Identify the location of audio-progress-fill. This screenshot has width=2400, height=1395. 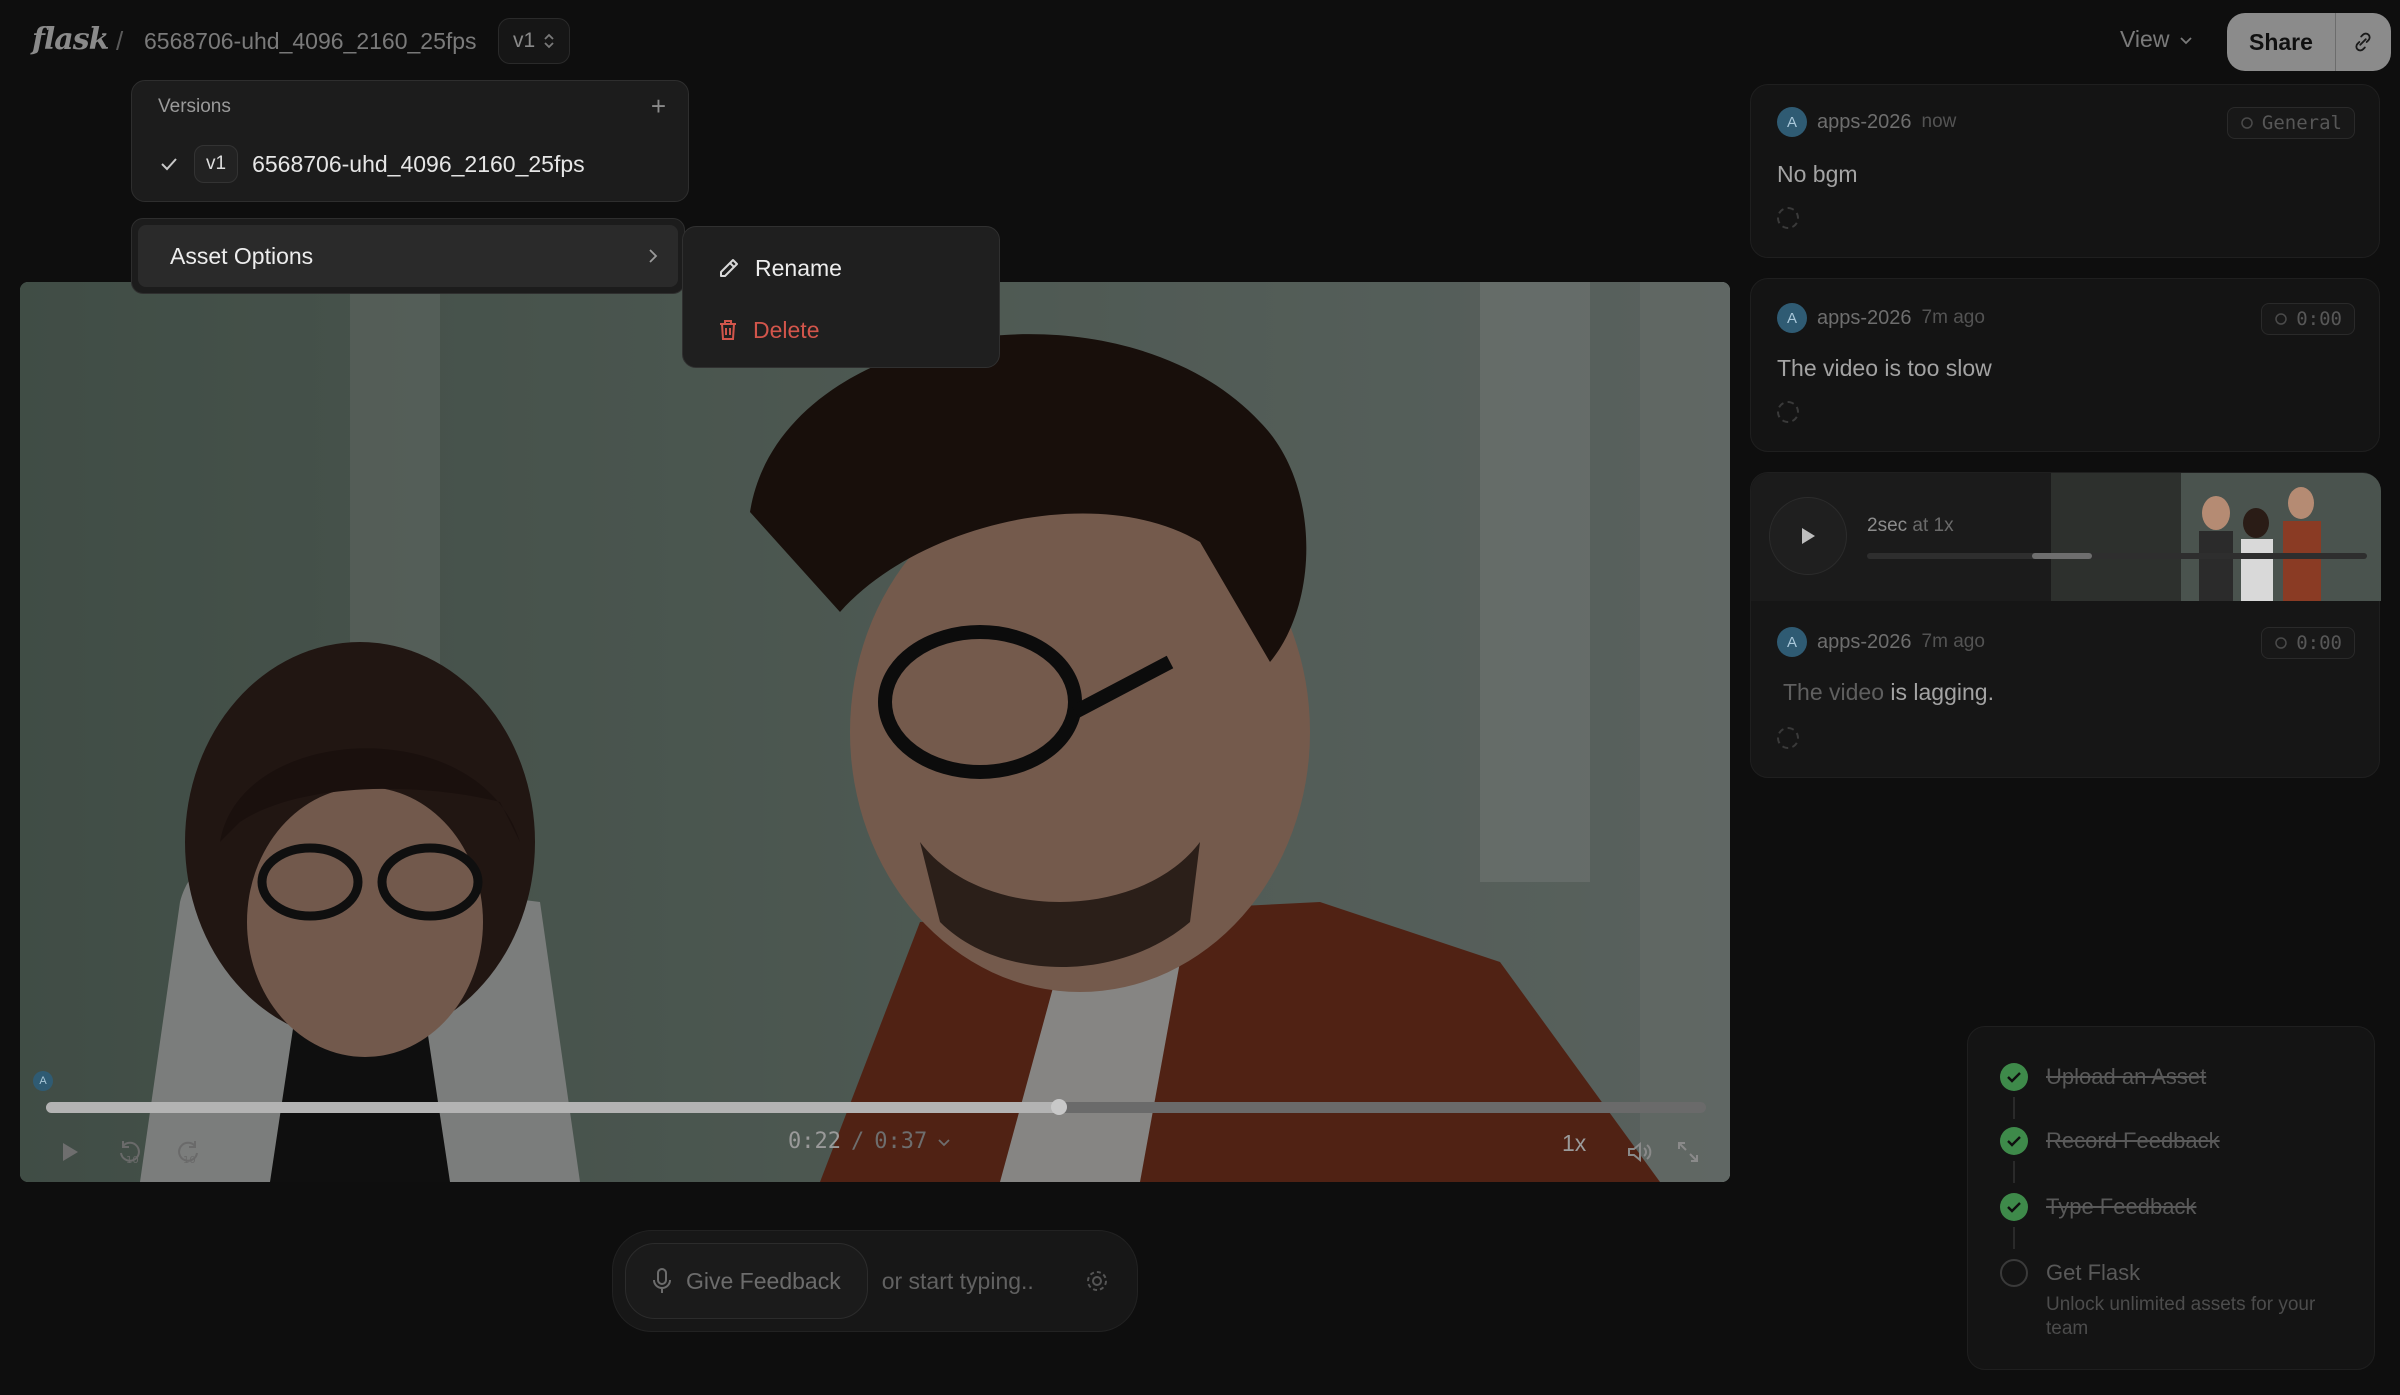
(2062, 556).